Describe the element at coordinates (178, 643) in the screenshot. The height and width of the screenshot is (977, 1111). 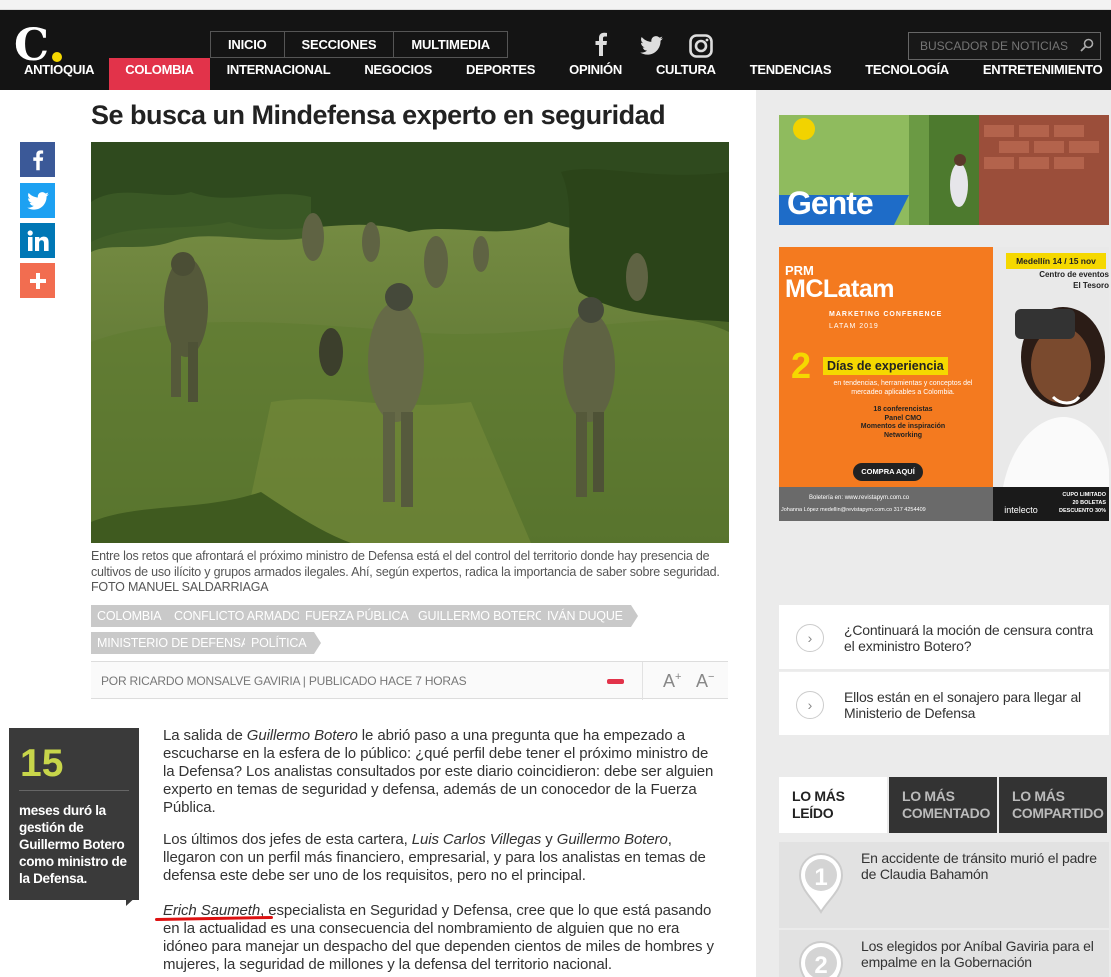
I see `tag-ministerio-de-defensa: MINISTERIO DE DEFENSA` at that location.